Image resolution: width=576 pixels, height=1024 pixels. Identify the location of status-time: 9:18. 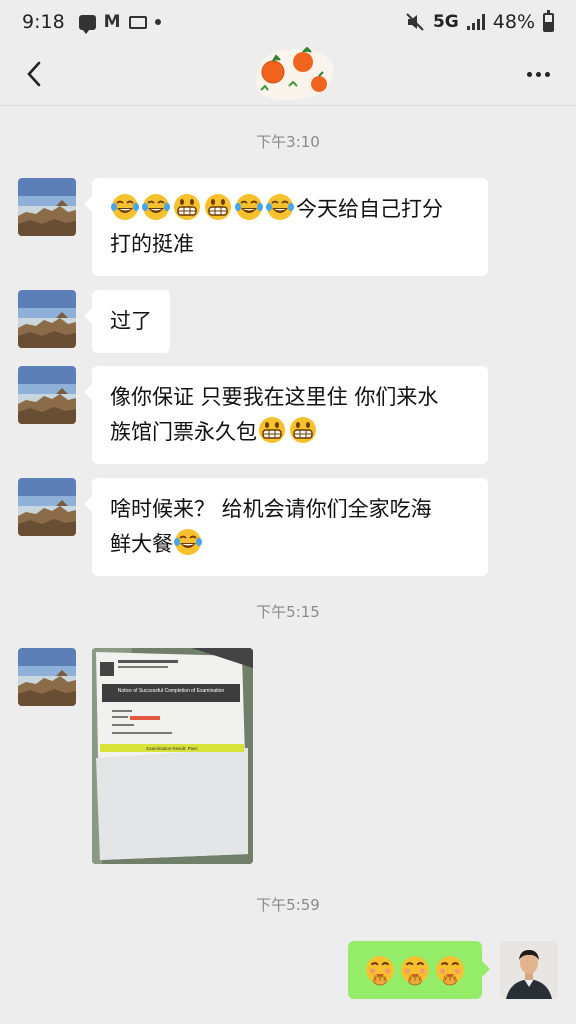
(43, 22).